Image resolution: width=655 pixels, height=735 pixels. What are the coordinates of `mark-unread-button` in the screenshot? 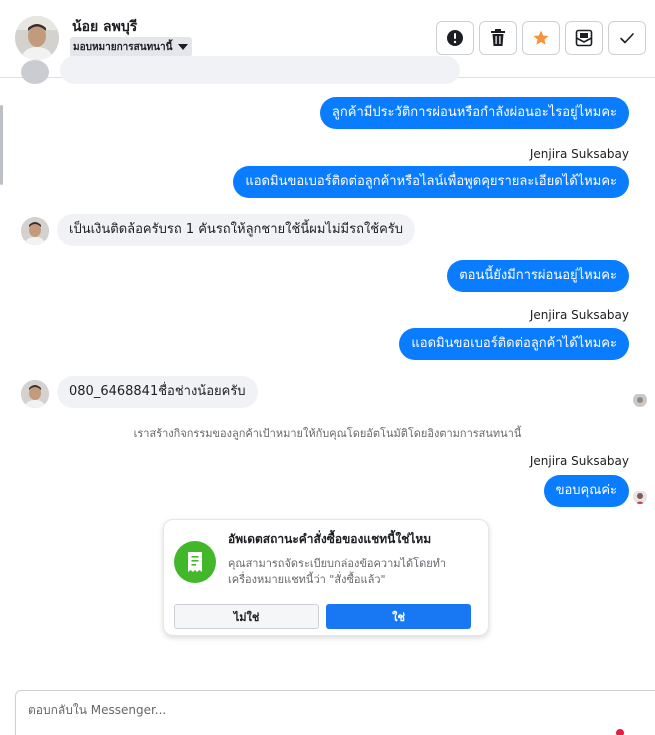 It's located at (584, 38).